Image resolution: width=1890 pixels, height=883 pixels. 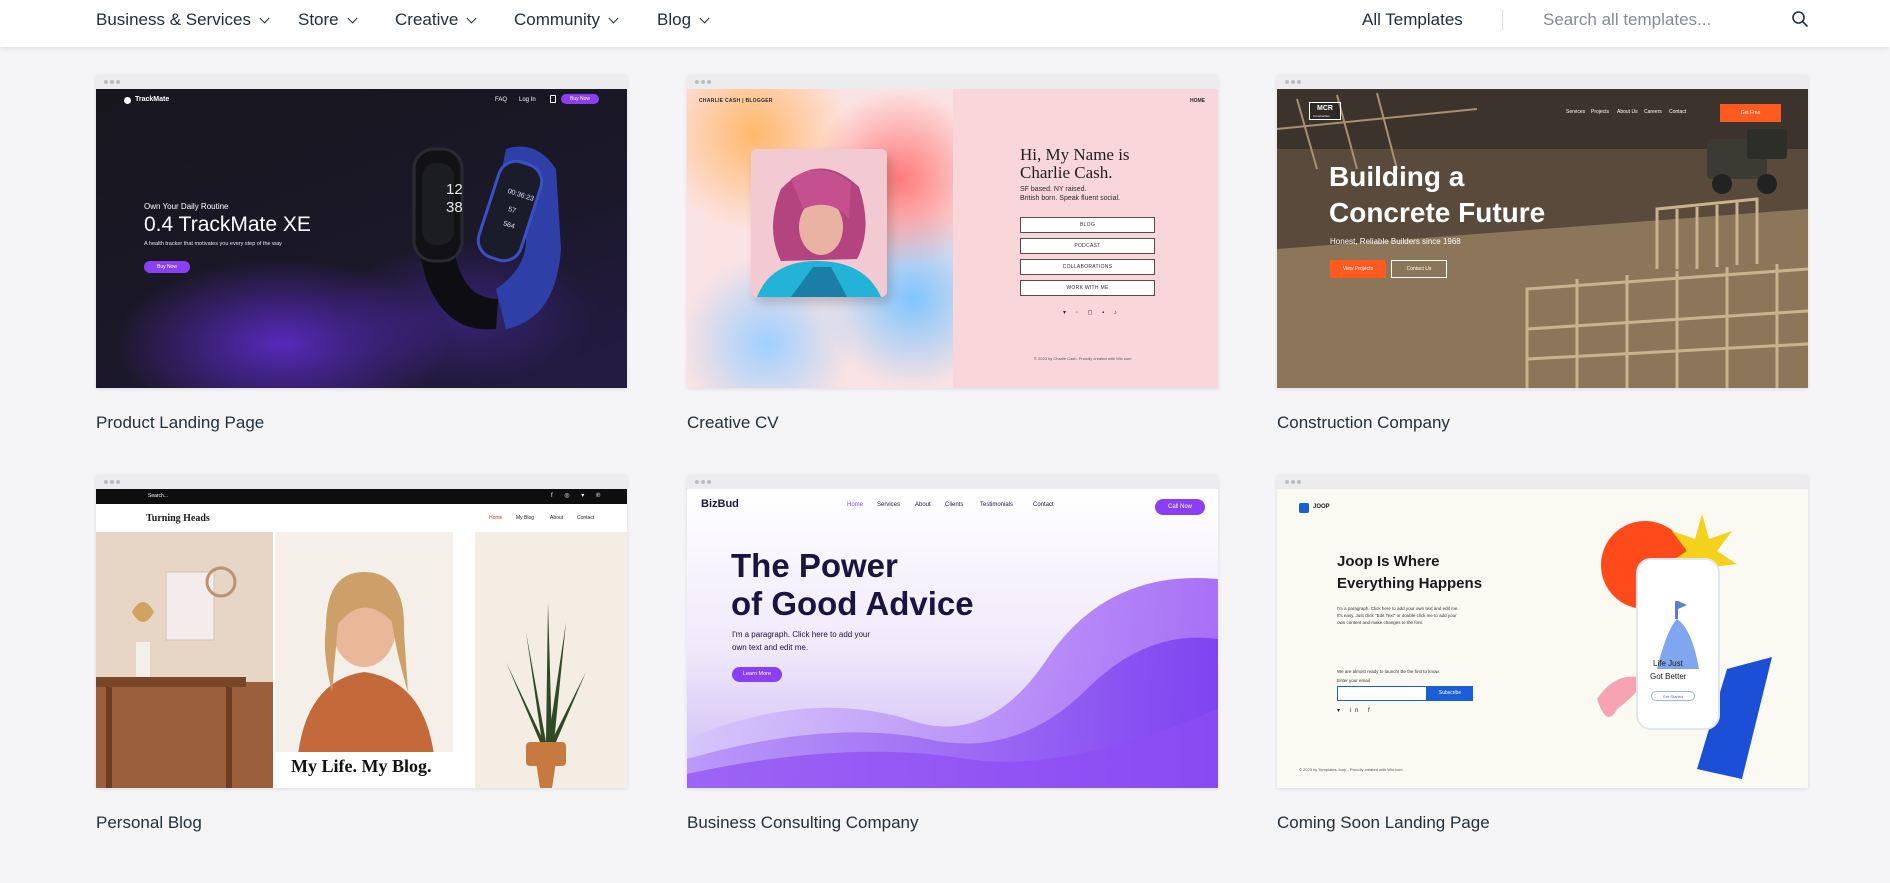 I want to click on preview-headline: of Good Advice, so click(x=852, y=603).